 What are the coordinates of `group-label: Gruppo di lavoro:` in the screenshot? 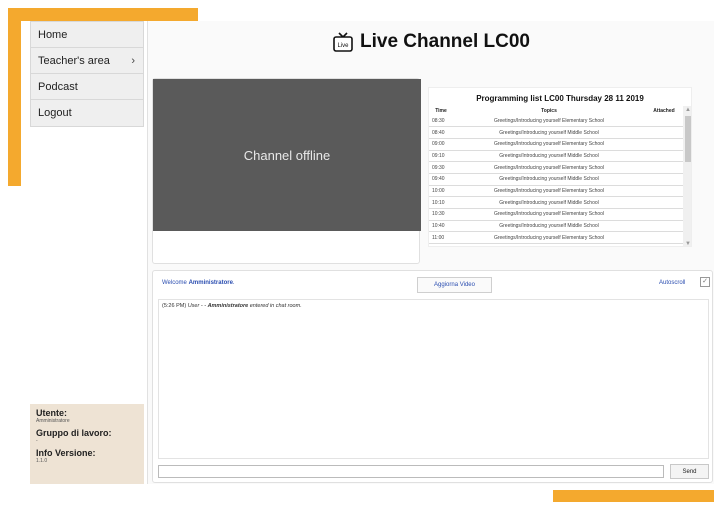 It's located at (74, 433).